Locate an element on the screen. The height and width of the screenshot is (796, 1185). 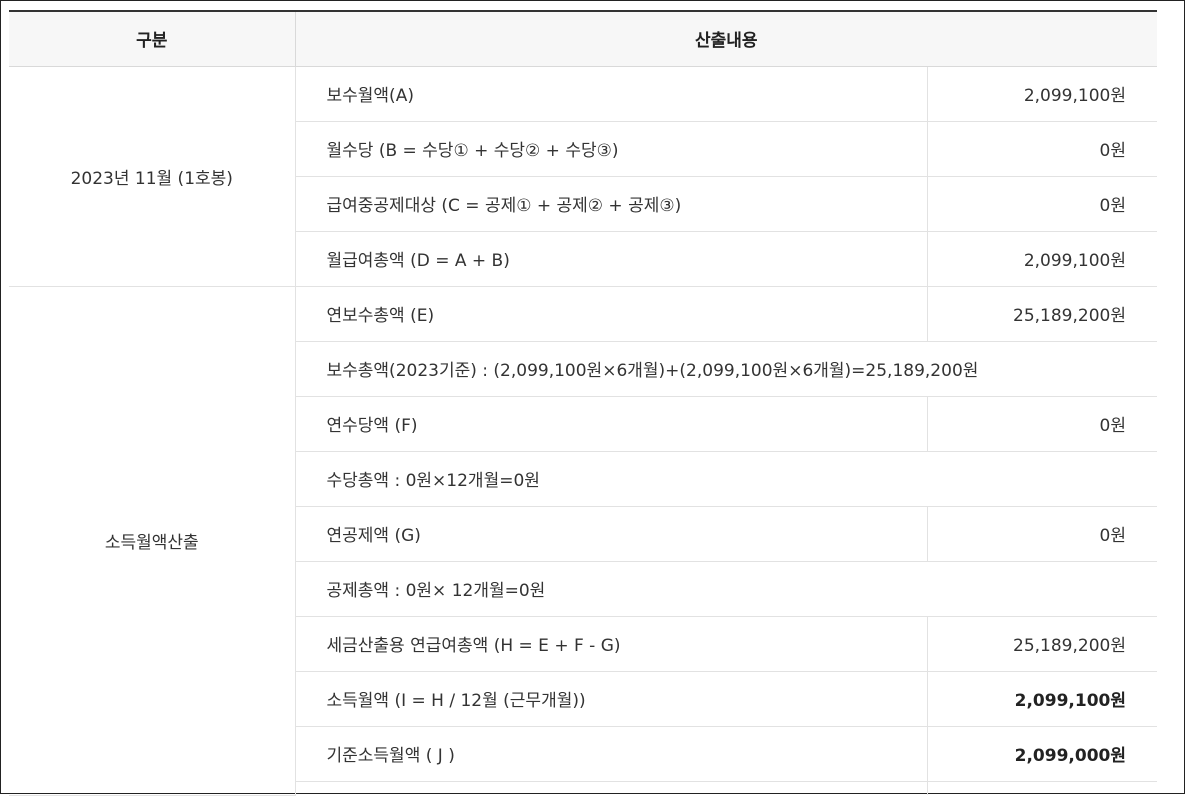
row-label: 월급여총액 (D = A + B) is located at coordinates (611, 259).